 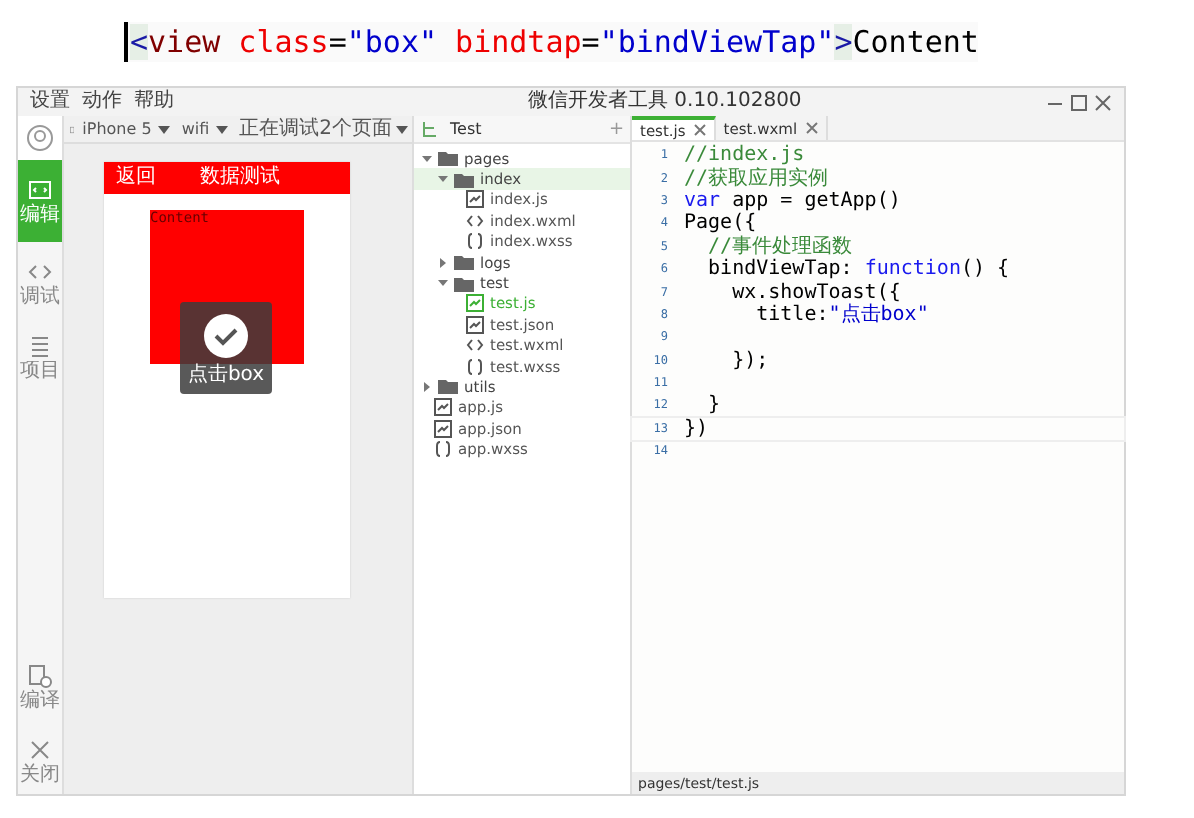 What do you see at coordinates (665, 102) in the screenshot?
I see `window-title: 微信开发者工具 0.10.102800` at bounding box center [665, 102].